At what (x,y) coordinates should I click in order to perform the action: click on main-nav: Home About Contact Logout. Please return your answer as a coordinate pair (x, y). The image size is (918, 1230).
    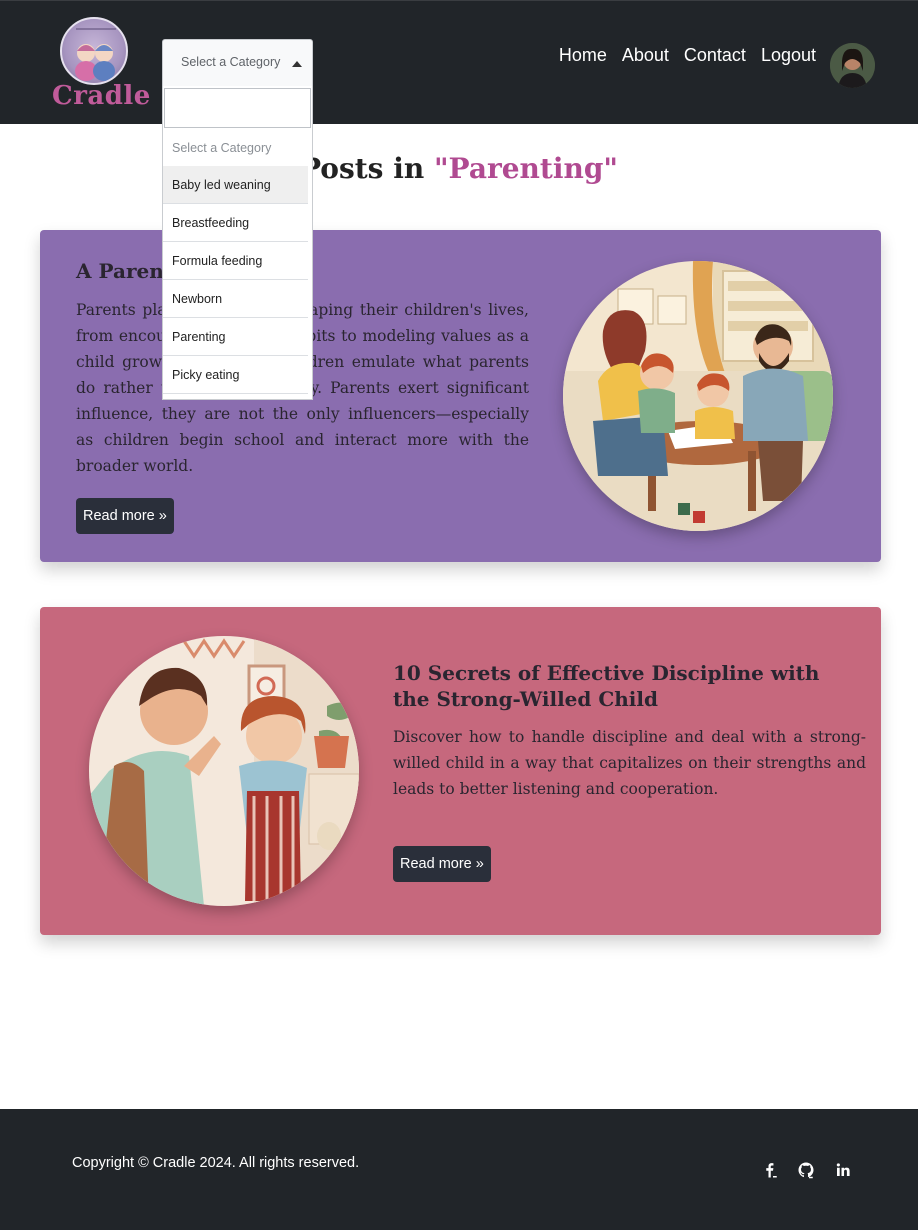
    Looking at the image, I should click on (687, 55).